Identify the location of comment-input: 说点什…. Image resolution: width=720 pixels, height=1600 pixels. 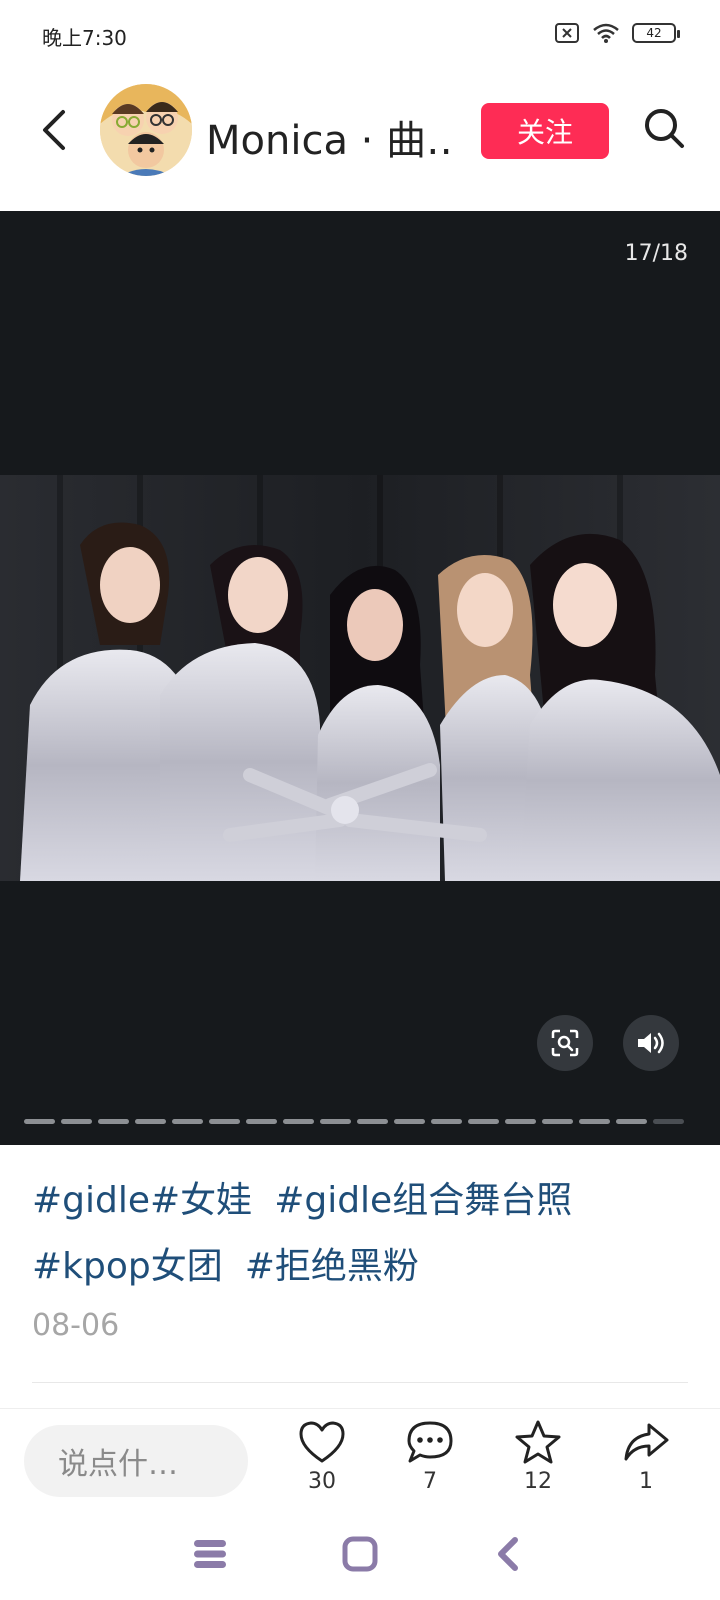
(136, 1461).